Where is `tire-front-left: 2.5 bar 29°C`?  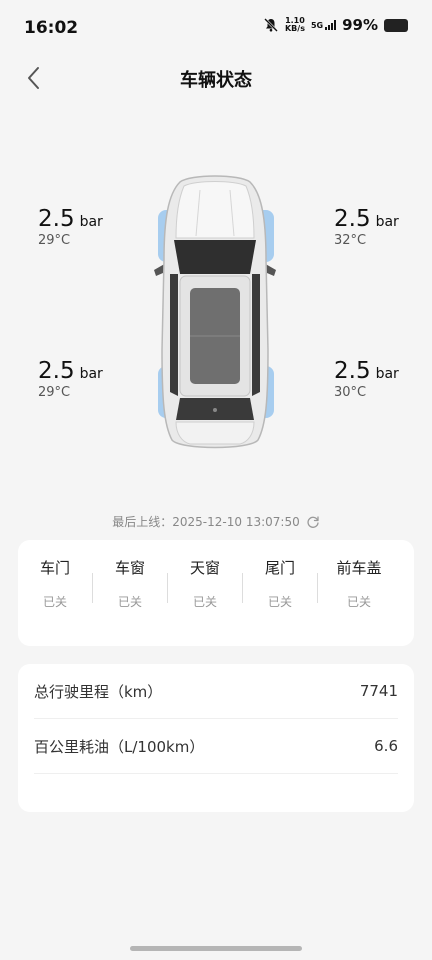 tire-front-left: 2.5 bar 29°C is located at coordinates (70, 227).